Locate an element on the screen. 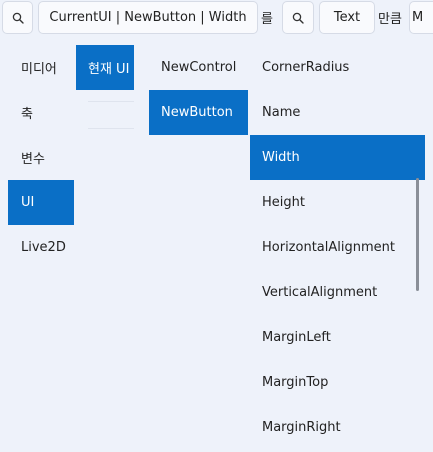 The height and width of the screenshot is (452, 433). control-label: NewControl is located at coordinates (199, 67).